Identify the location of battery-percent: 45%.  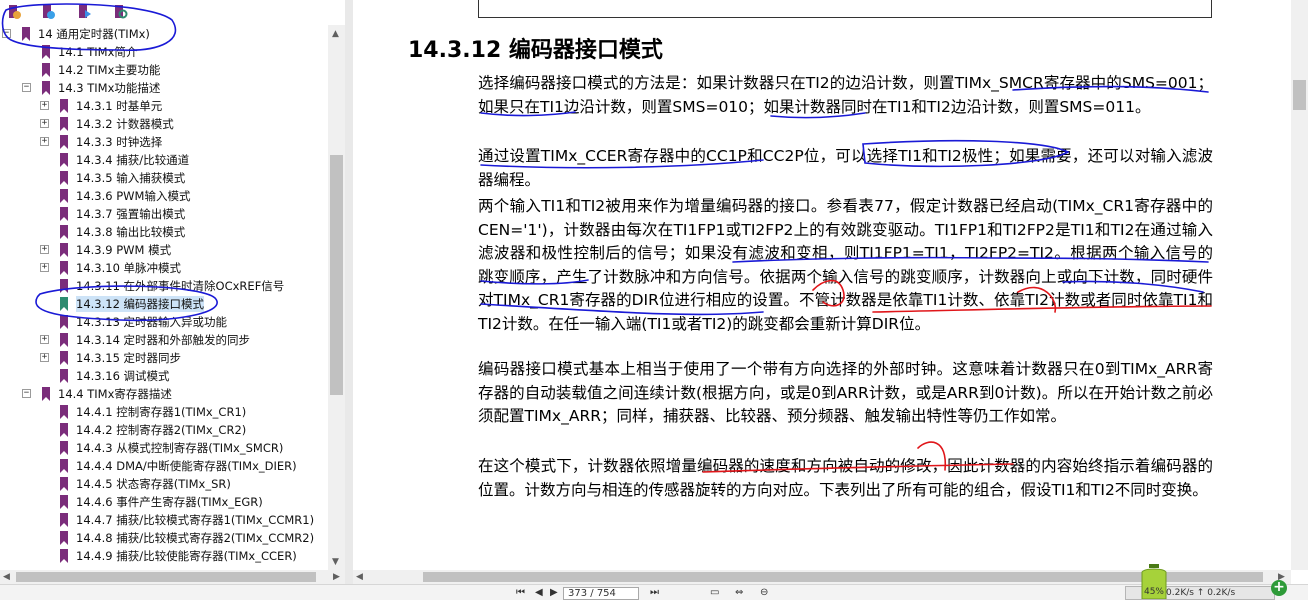
(1154, 592).